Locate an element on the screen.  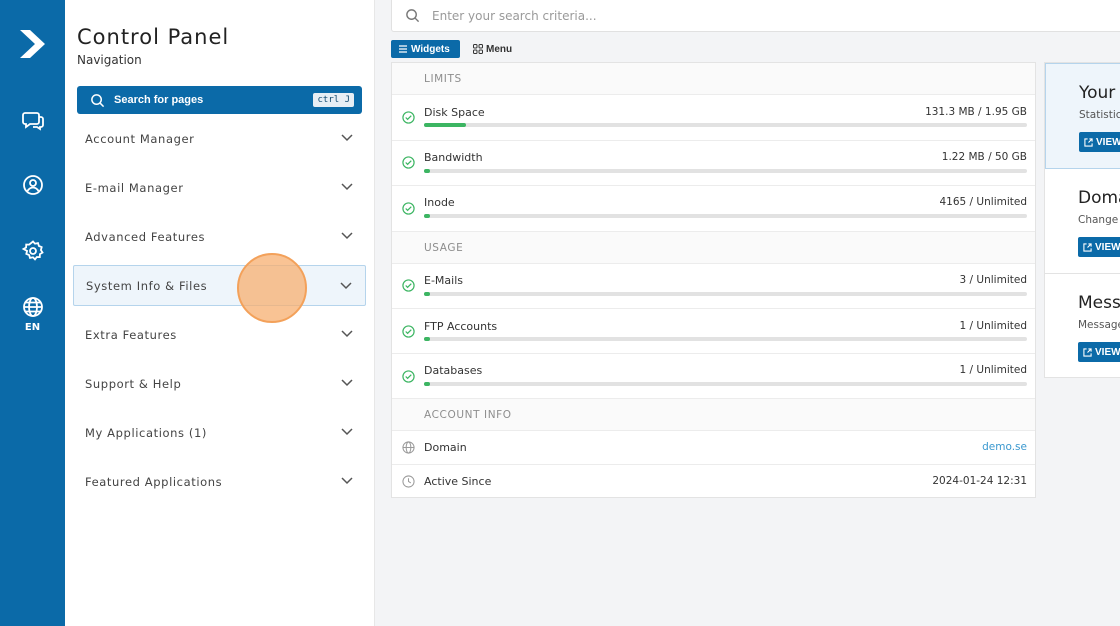
domain-link: demo.se is located at coordinates (1004, 447).